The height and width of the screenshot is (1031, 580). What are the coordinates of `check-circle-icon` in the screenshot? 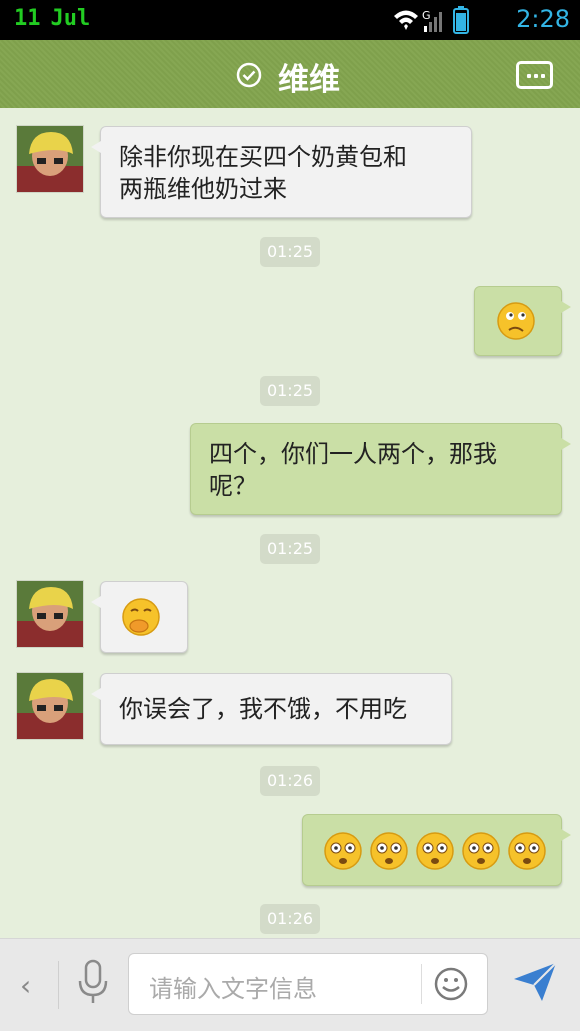 It's located at (249, 75).